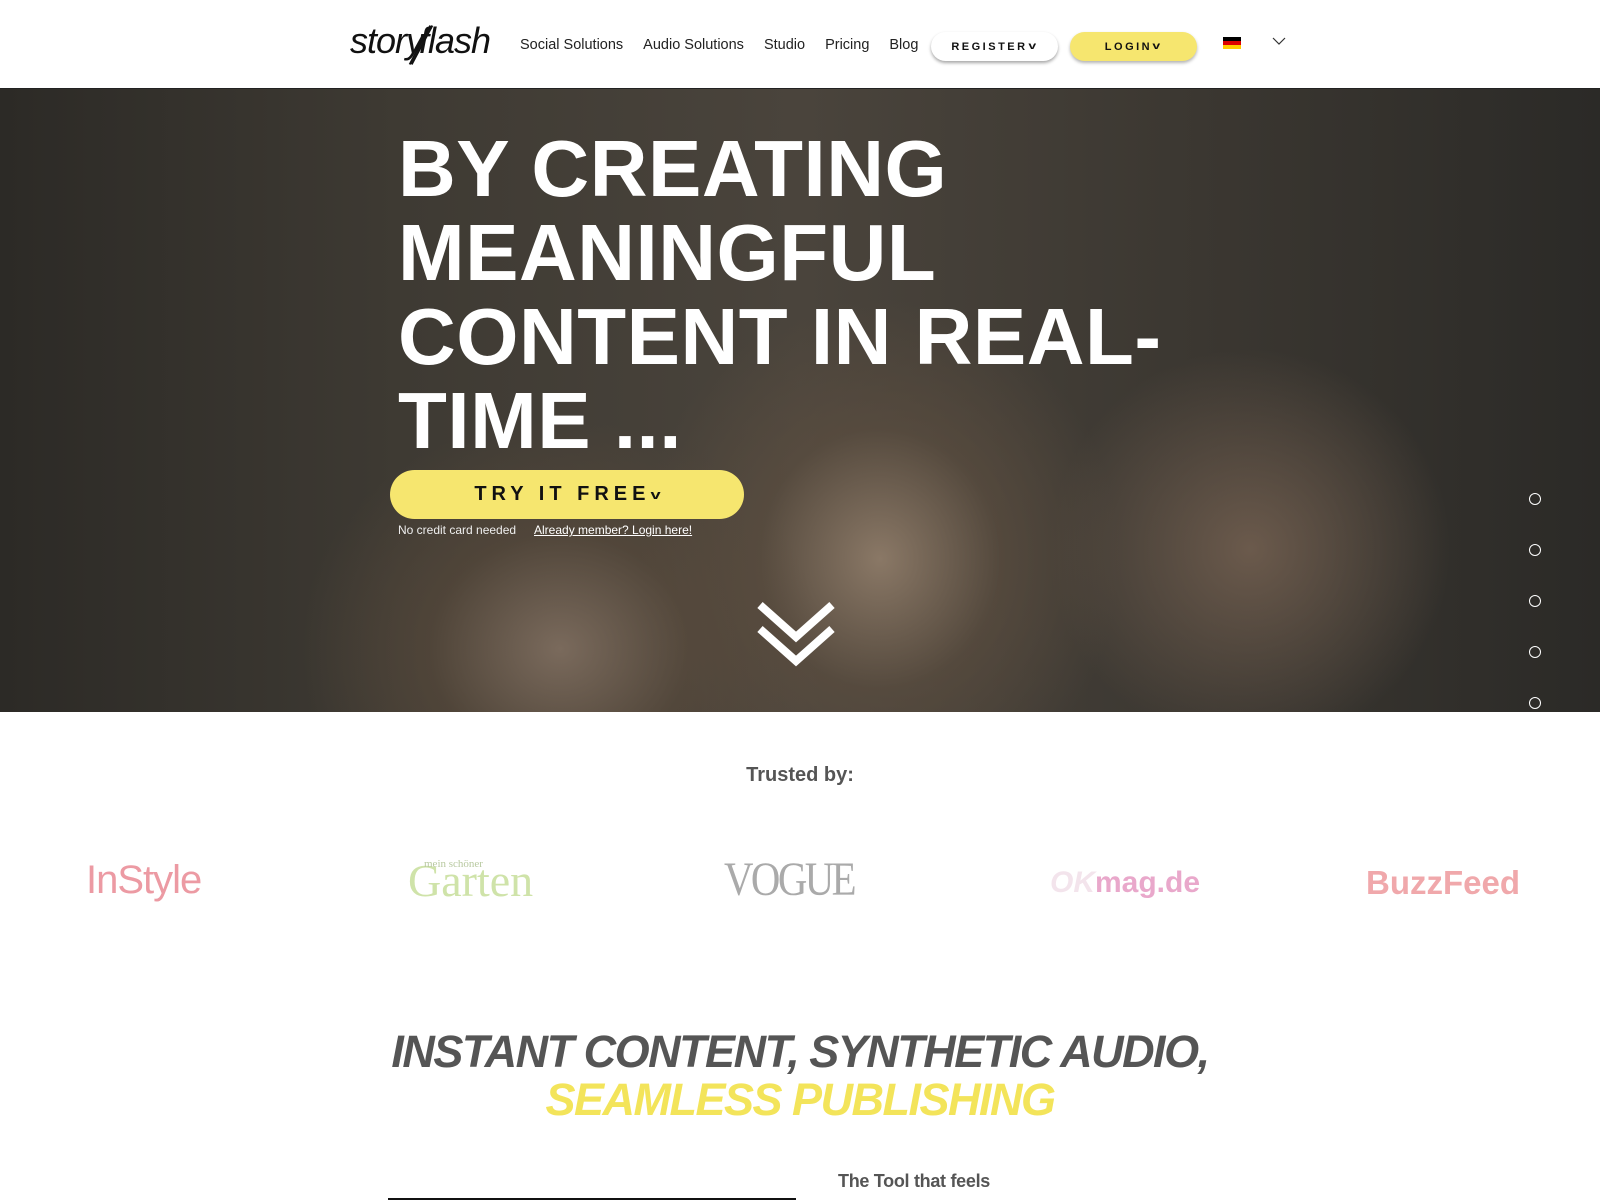 The height and width of the screenshot is (1200, 1600). Describe the element at coordinates (1279, 41) in the screenshot. I see `language-chevron-down-icon` at that location.